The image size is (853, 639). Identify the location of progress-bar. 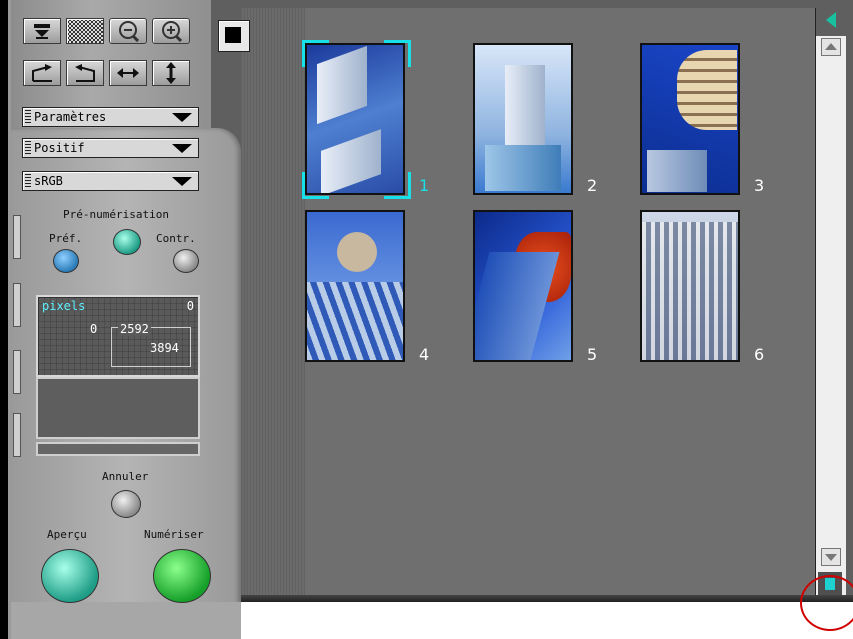
(118, 449).